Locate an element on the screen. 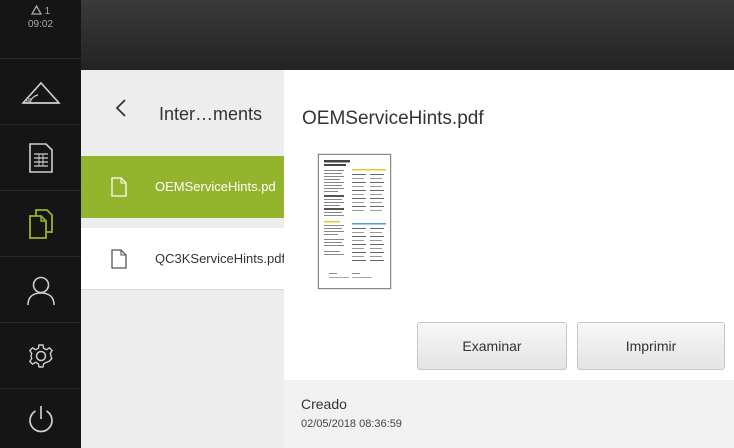 The height and width of the screenshot is (448, 734). warning-indicator: 1 is located at coordinates (40, 10).